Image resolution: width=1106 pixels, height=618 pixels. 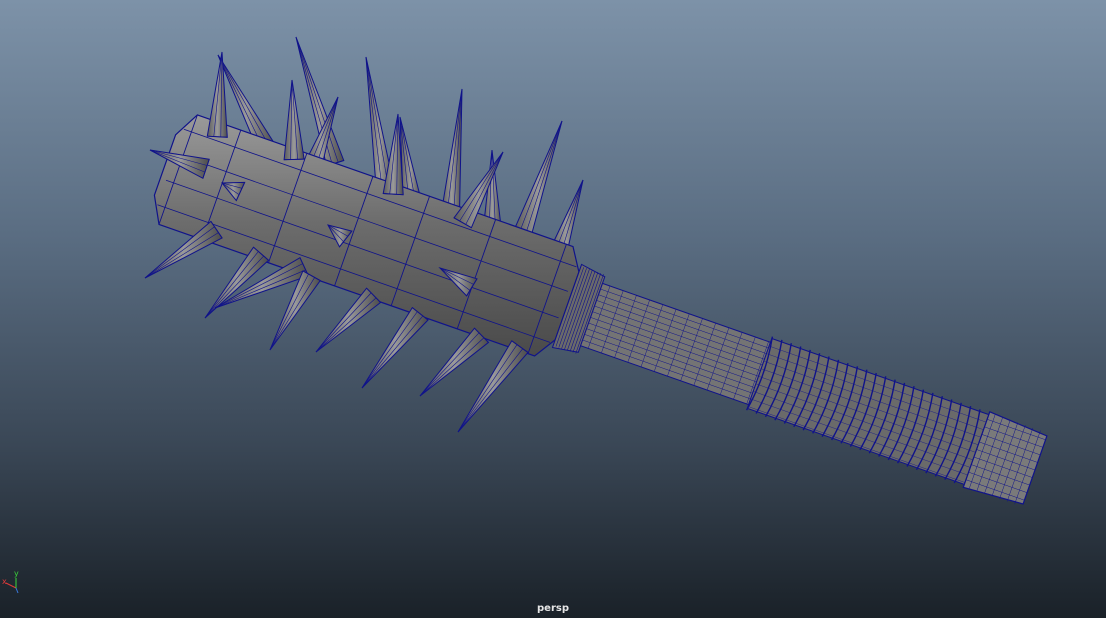 What do you see at coordinates (4, 581) in the screenshot?
I see `x-axis-label: x` at bounding box center [4, 581].